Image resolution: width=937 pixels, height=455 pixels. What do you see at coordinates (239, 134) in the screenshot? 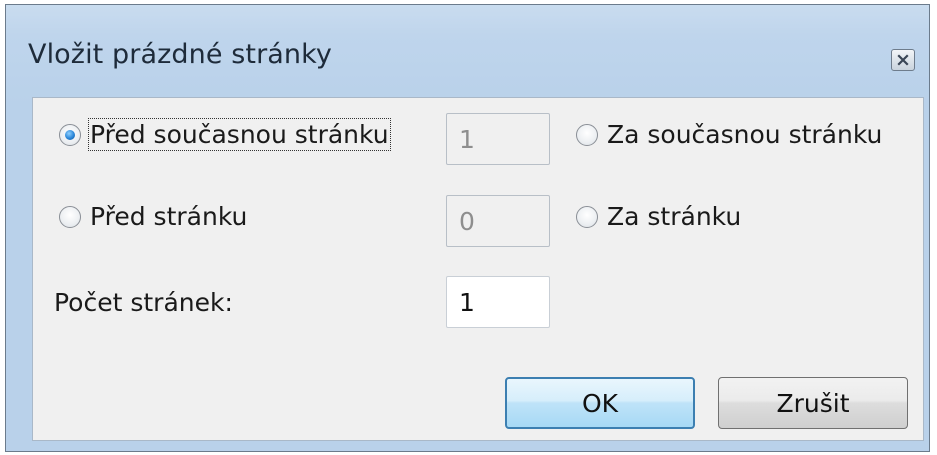
I see `radio-before-current-page-label: Před současnou stránku` at bounding box center [239, 134].